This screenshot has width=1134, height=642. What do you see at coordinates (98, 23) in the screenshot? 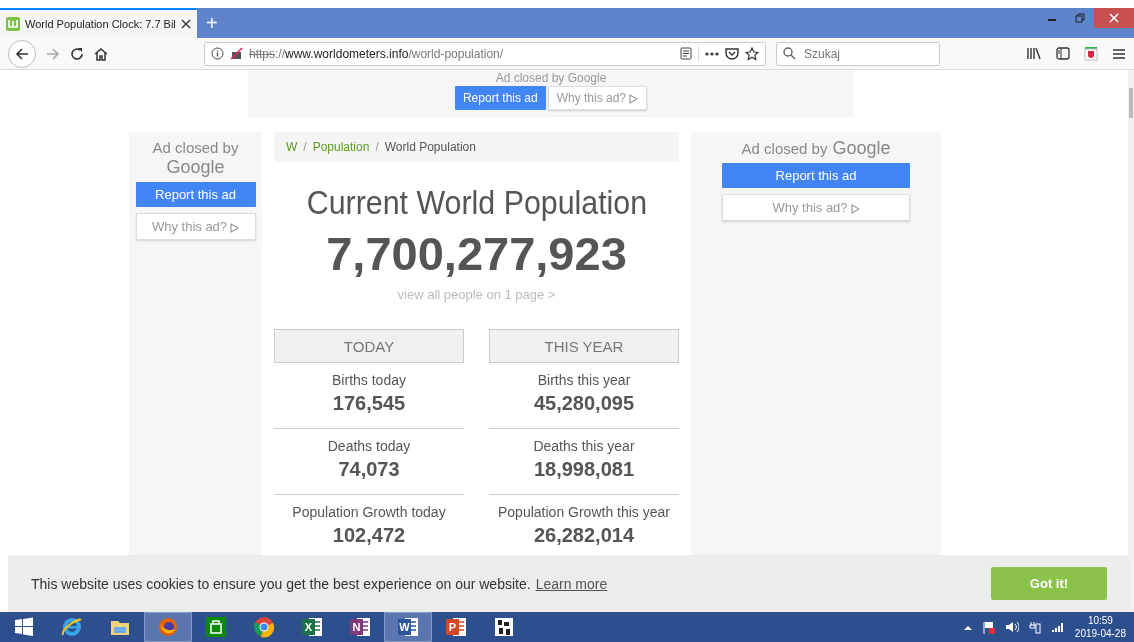
I see `browser-tab: World Population Clock: 7.7 Bil` at bounding box center [98, 23].